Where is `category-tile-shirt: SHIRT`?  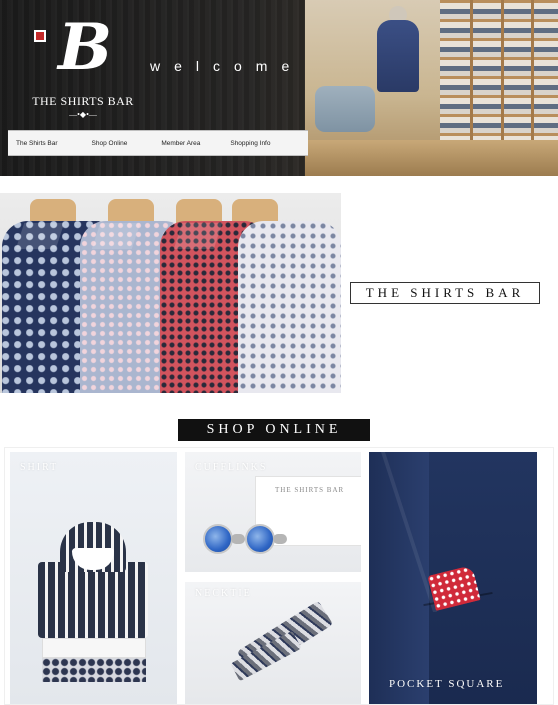
category-tile-shirt: SHIRT is located at coordinates (93, 578).